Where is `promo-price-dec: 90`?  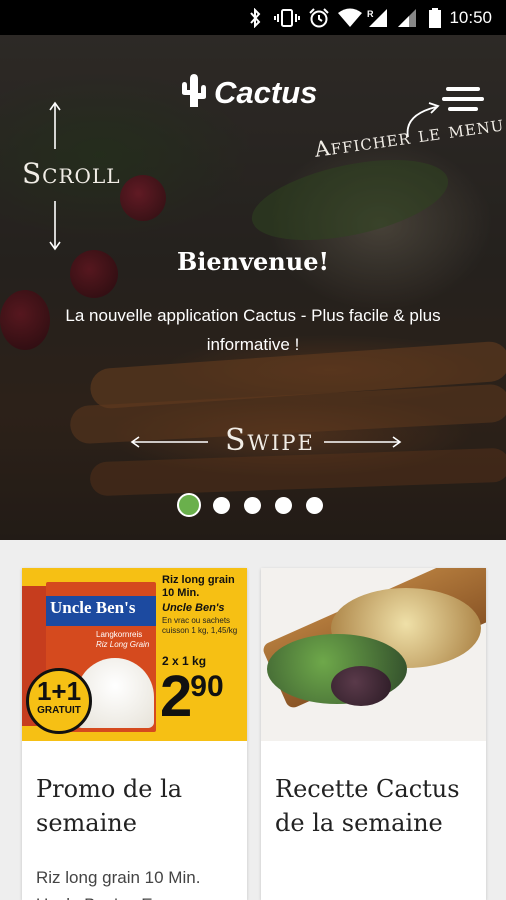 promo-price-dec: 90 is located at coordinates (207, 686).